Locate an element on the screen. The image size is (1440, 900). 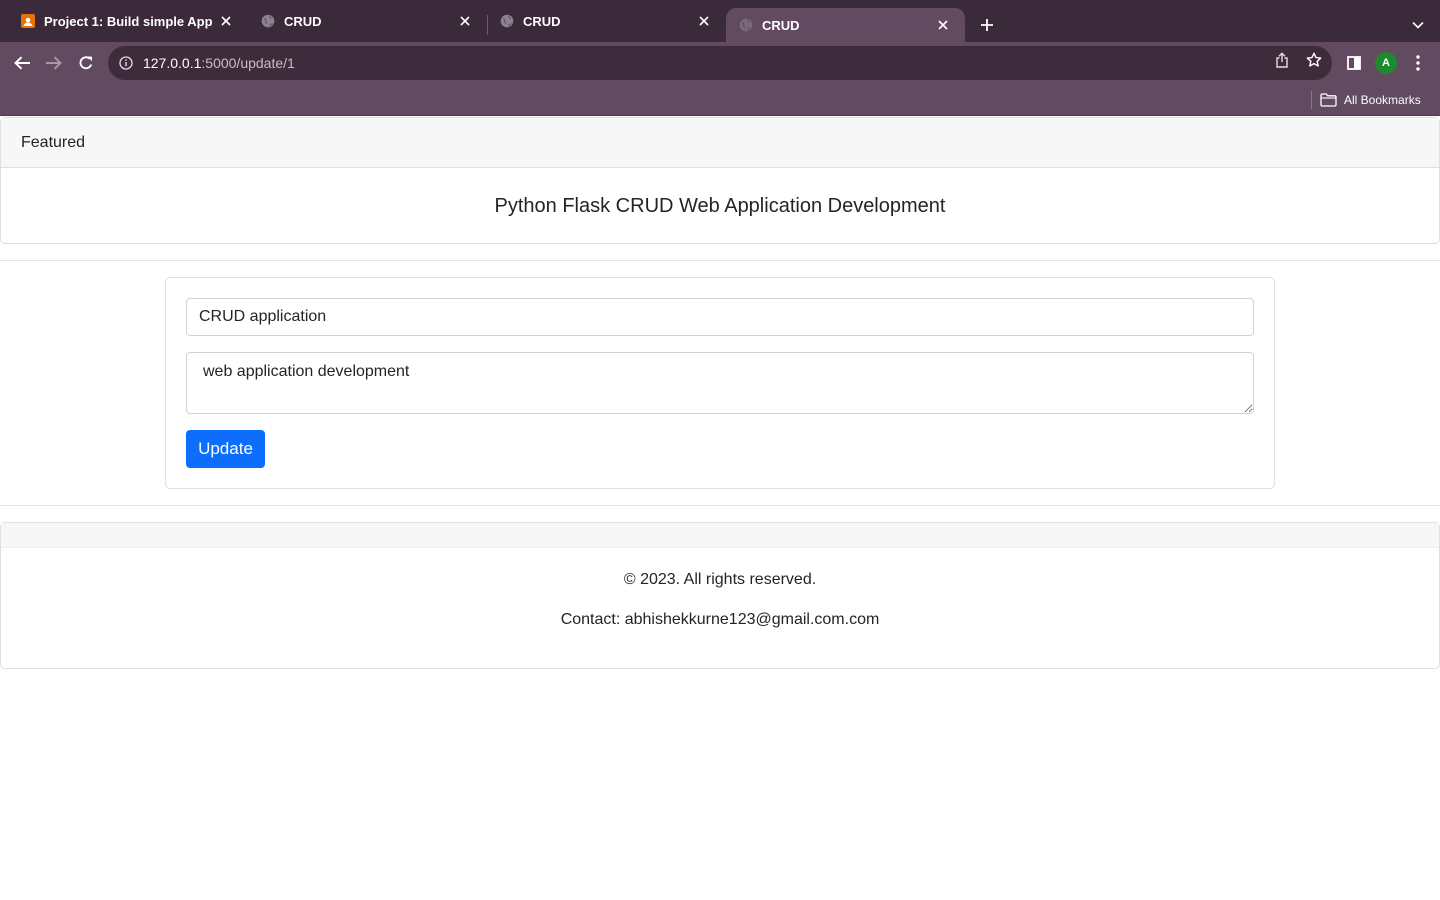
browser-menu-button is located at coordinates (1418, 63).